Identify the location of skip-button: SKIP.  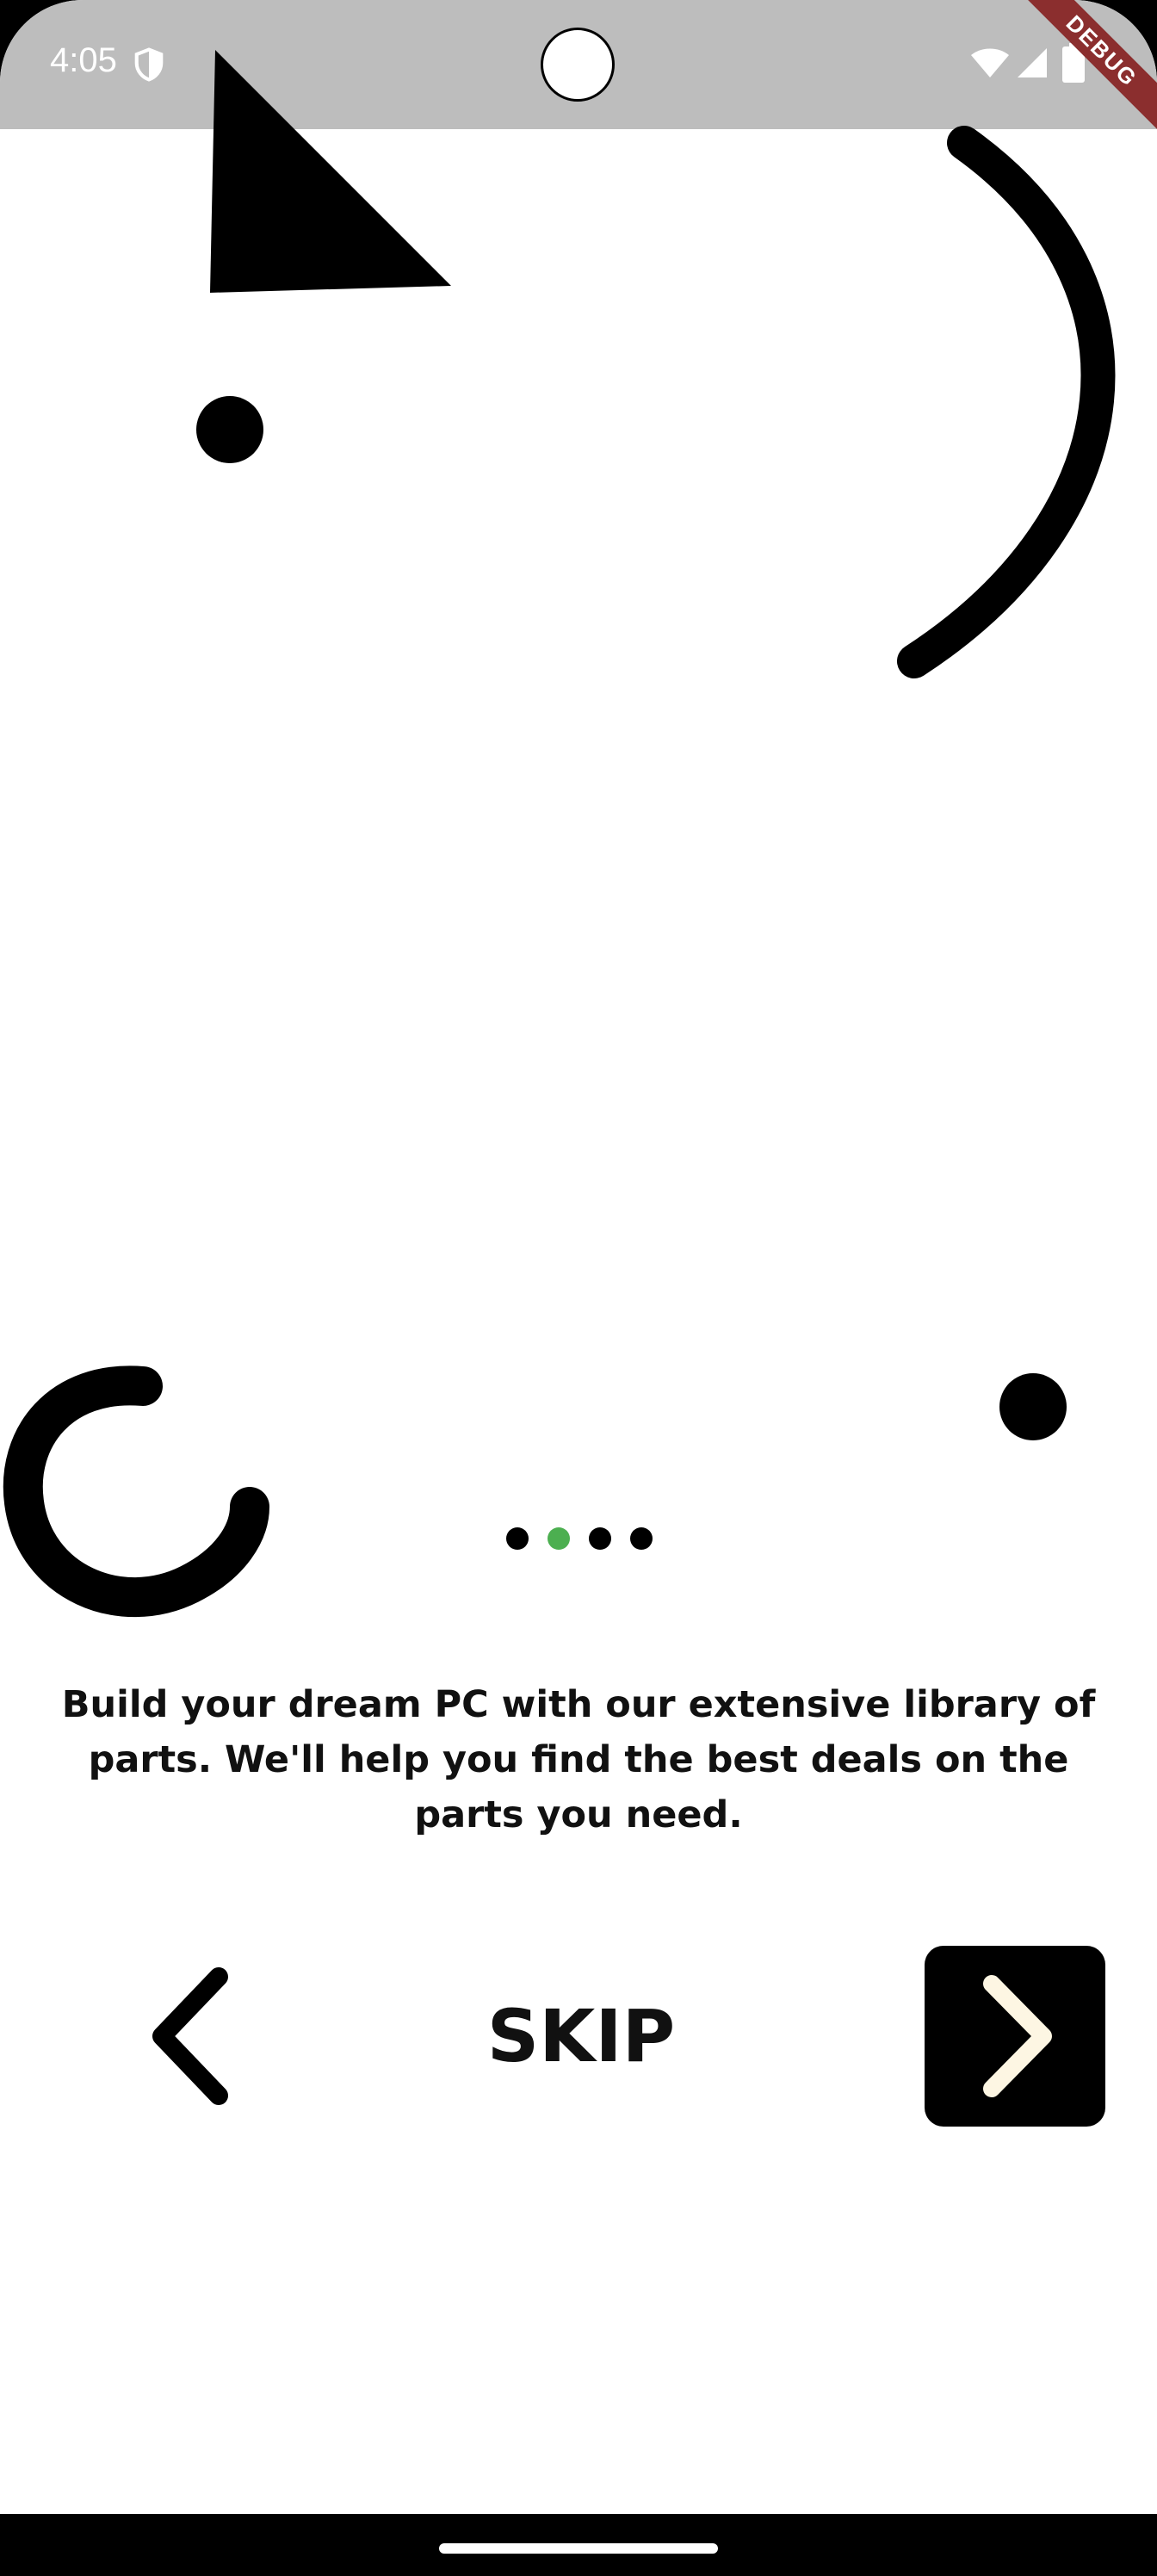
(581, 2036).